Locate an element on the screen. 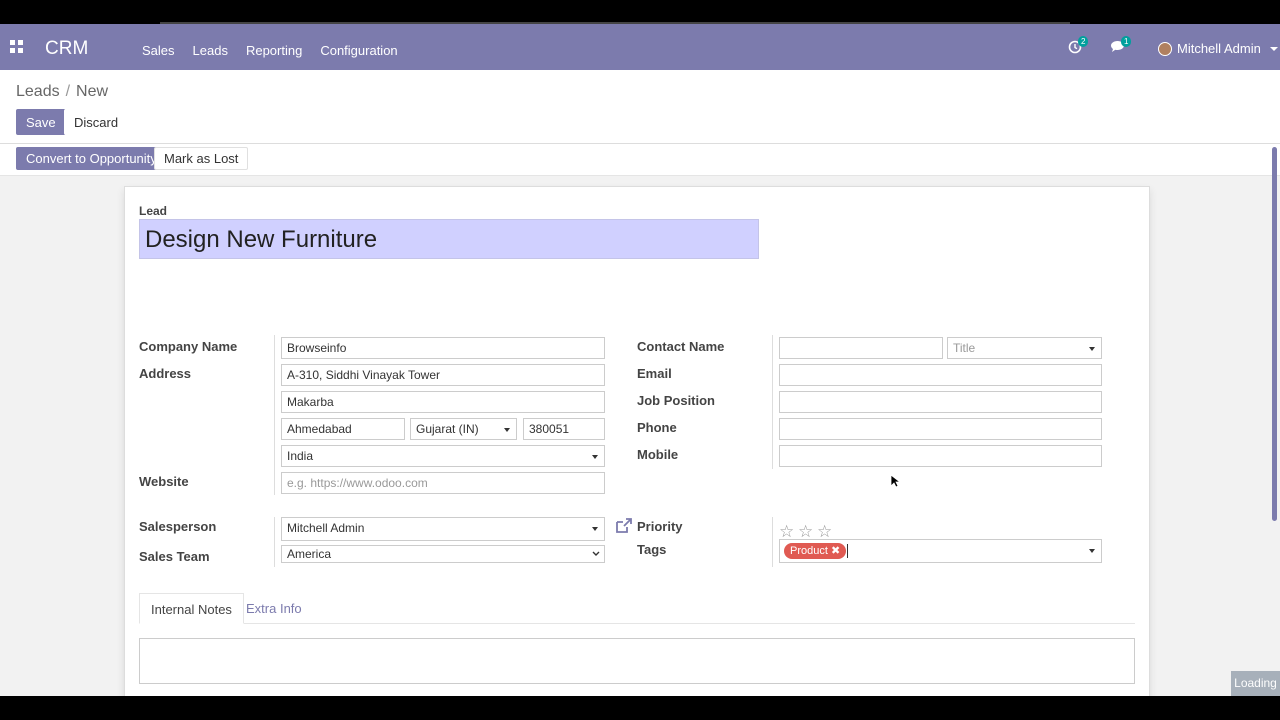  app-brand: CRM is located at coordinates (66, 49).